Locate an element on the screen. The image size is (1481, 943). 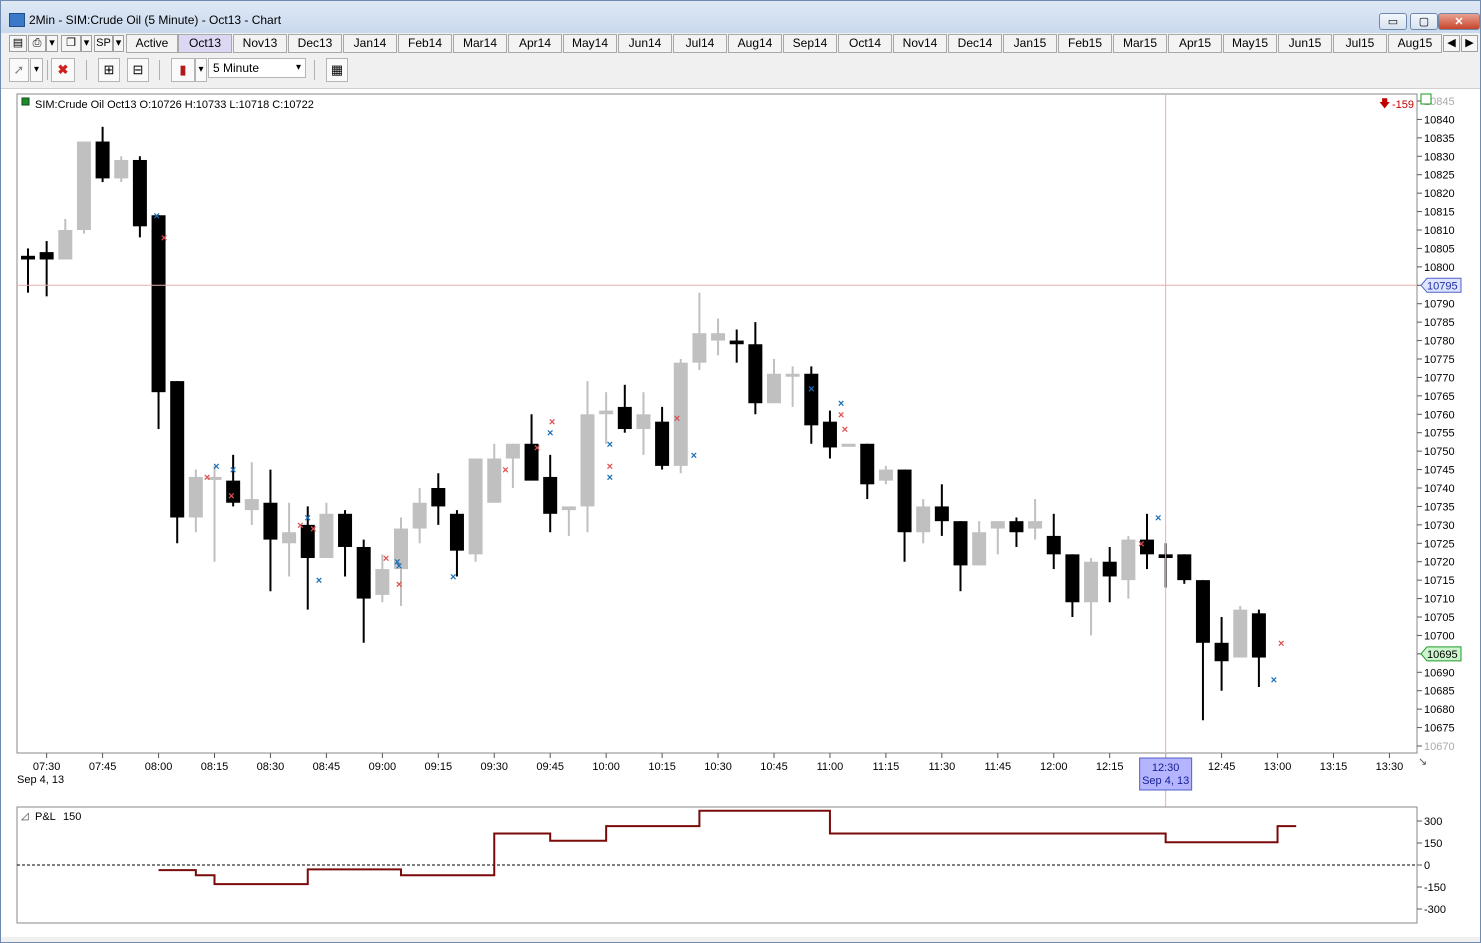
tab-jun14: Jun14 is located at coordinates (645, 43).